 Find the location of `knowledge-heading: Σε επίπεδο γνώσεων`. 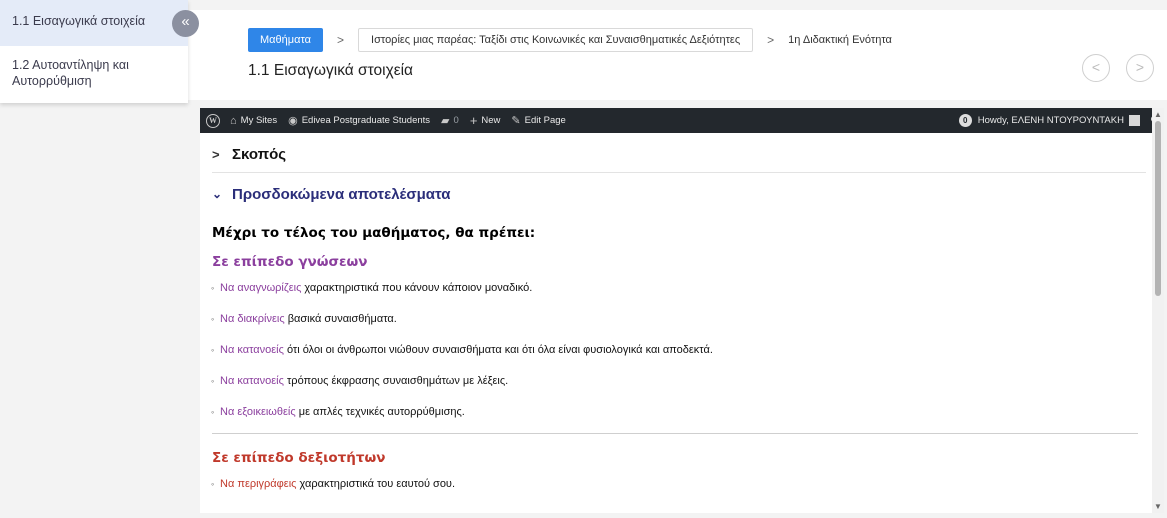

knowledge-heading: Σε επίπεδο γνώσεων is located at coordinates (290, 262).